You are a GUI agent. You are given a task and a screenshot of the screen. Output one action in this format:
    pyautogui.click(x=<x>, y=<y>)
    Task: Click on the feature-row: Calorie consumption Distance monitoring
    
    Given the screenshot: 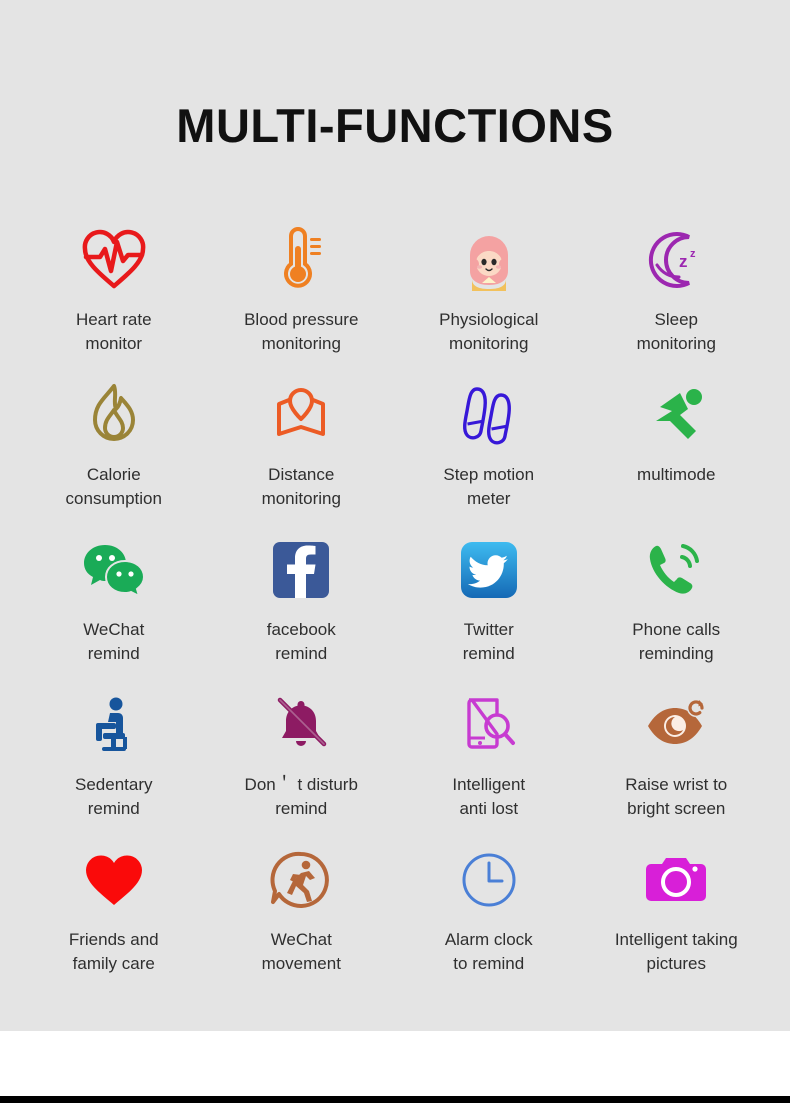 What is the action you would take?
    pyautogui.click(x=395, y=452)
    